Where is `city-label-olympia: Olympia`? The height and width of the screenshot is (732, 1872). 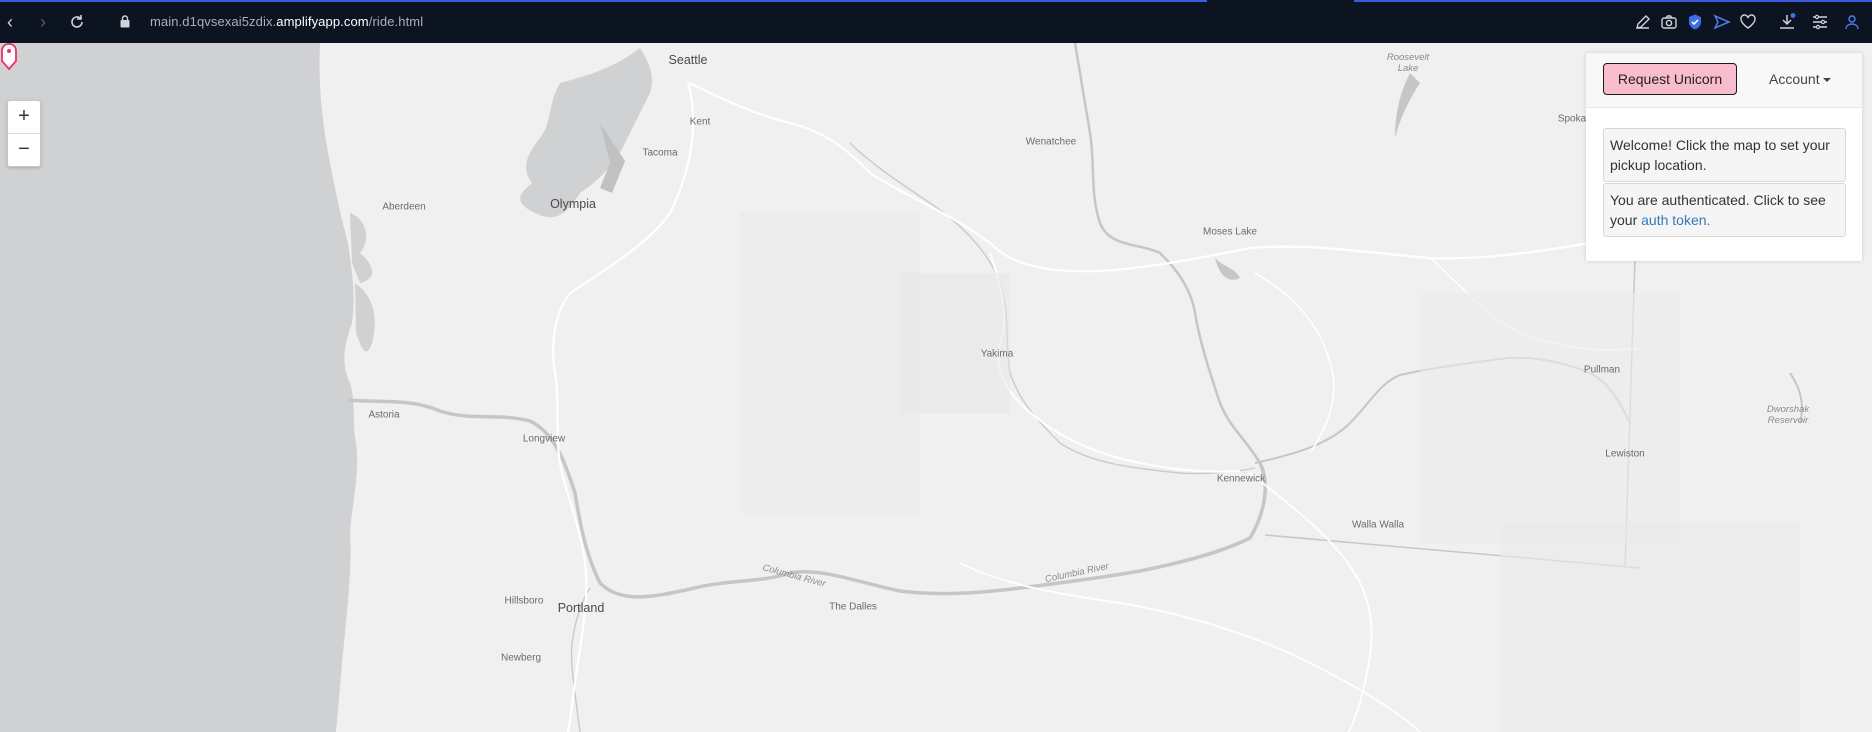
city-label-olympia: Olympia is located at coordinates (573, 204).